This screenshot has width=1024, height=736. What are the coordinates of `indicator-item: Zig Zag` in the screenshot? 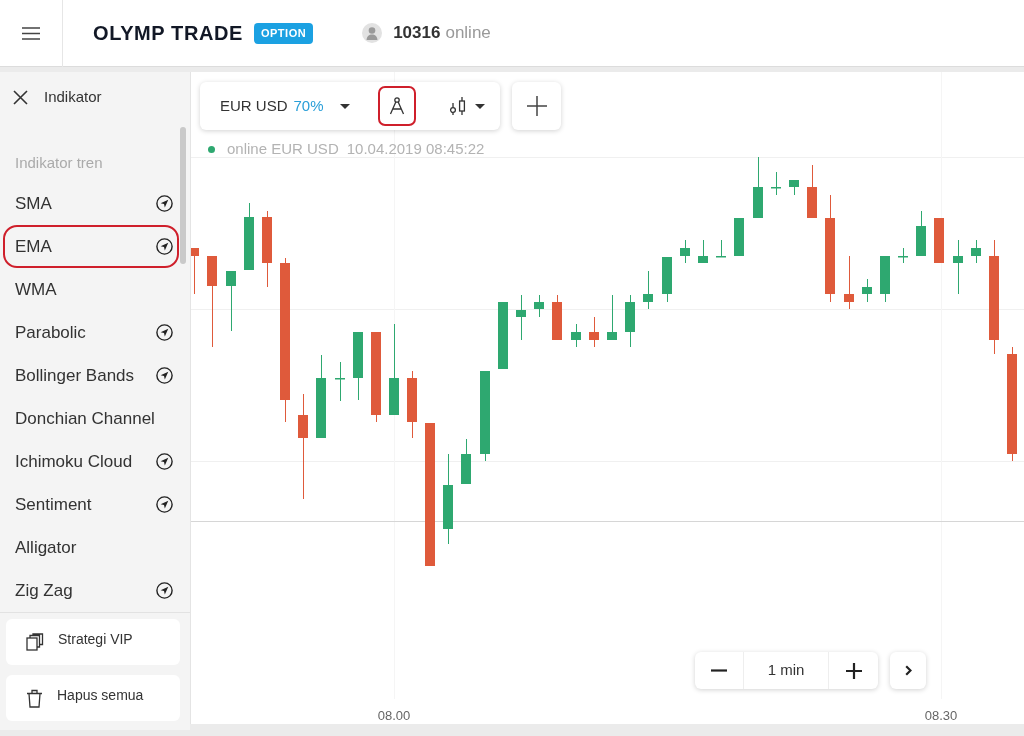 It's located at (91, 590).